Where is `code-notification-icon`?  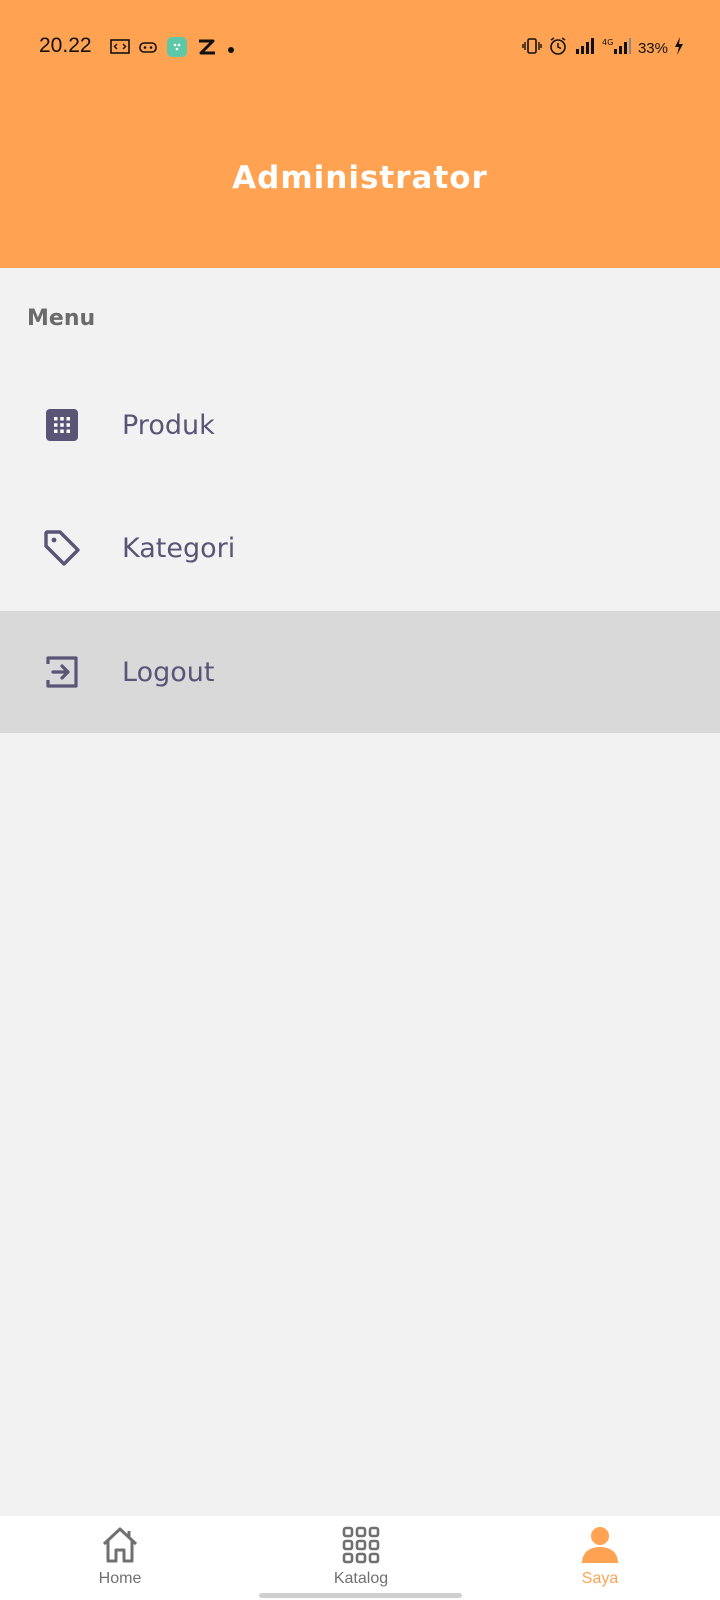 code-notification-icon is located at coordinates (120, 49).